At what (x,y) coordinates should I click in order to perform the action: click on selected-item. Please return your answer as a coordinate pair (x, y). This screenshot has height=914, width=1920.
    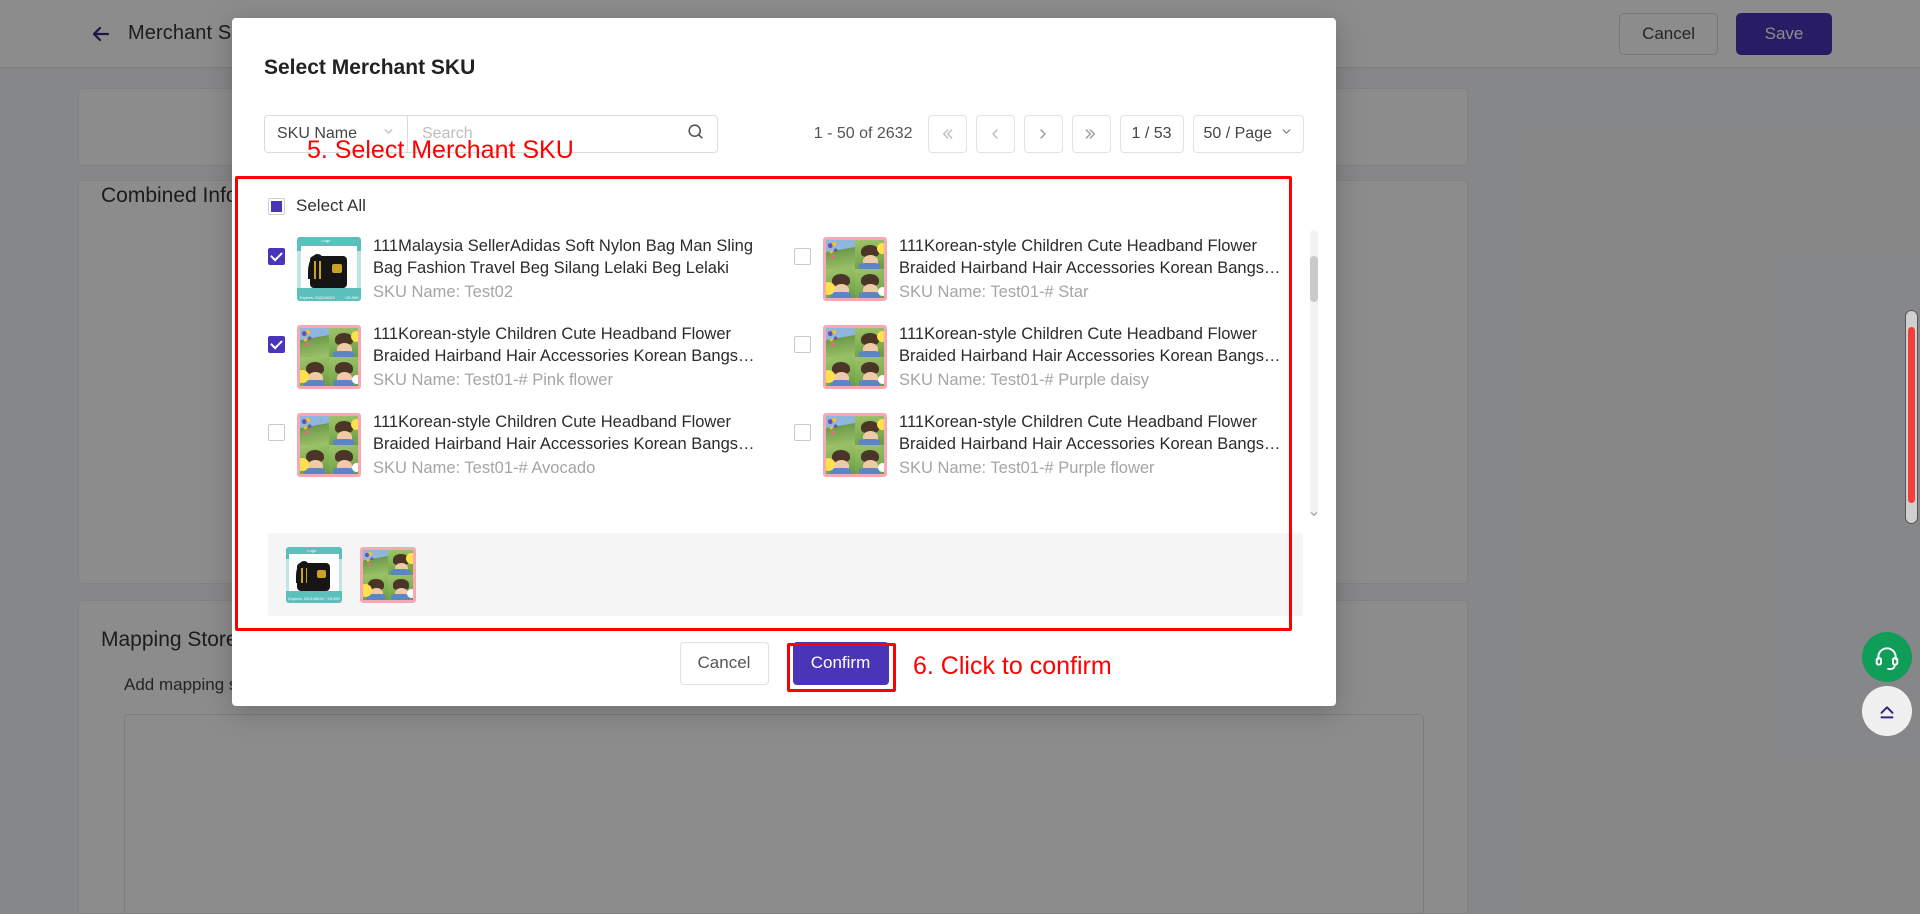
    Looking at the image, I should click on (388, 574).